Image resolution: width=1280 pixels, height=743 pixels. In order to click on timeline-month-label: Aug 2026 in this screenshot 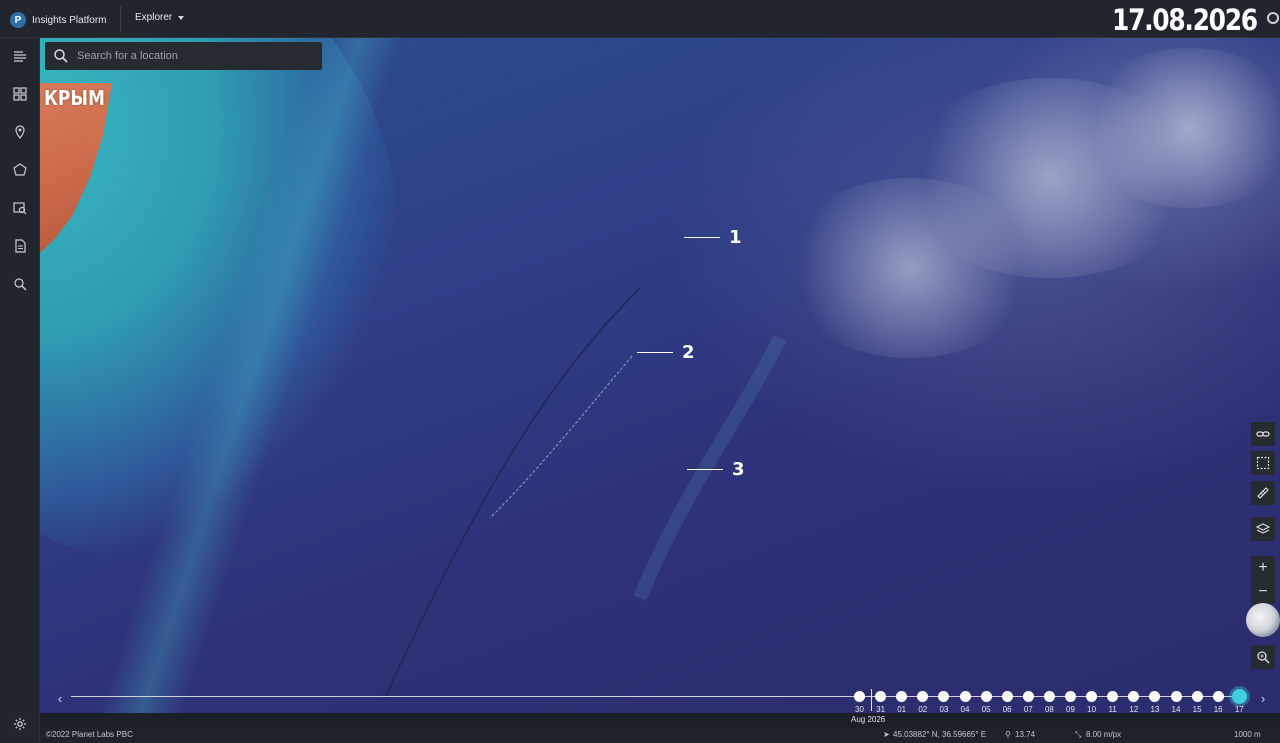, I will do `click(868, 719)`.